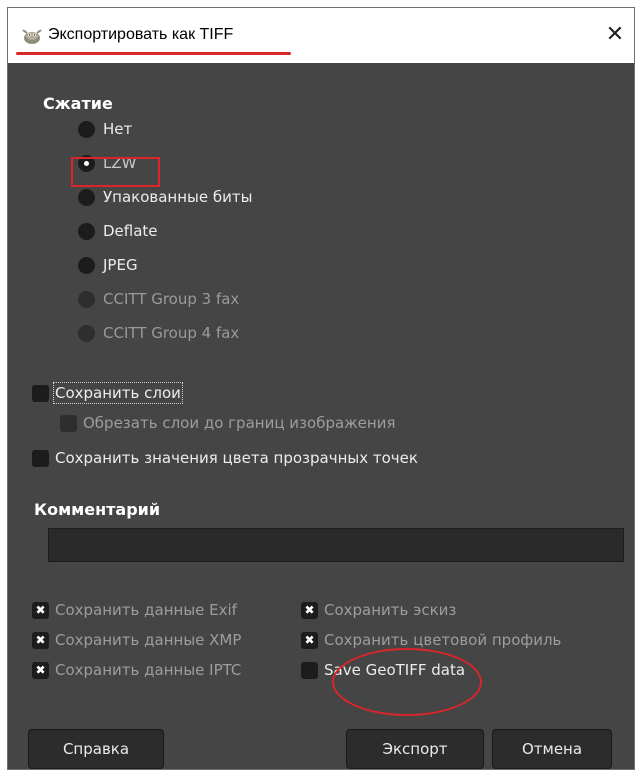  What do you see at coordinates (148, 670) in the screenshot?
I see `save-iptc-label: Сохранить данные IPTC` at bounding box center [148, 670].